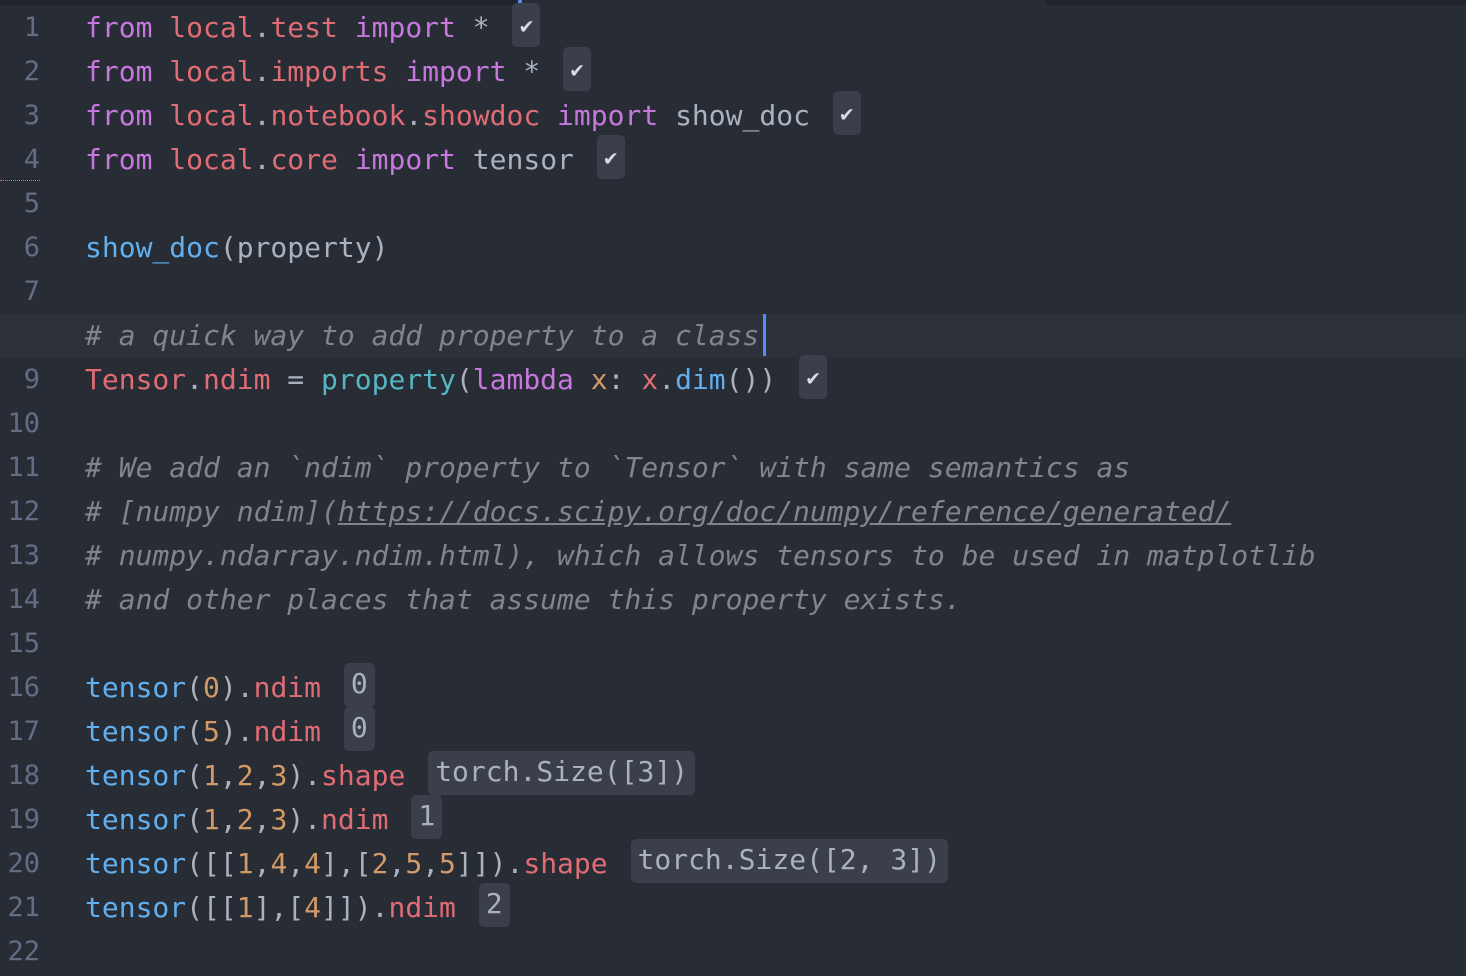 This screenshot has height=976, width=1466. Describe the element at coordinates (599, 379) in the screenshot. I see `parameter: x` at that location.